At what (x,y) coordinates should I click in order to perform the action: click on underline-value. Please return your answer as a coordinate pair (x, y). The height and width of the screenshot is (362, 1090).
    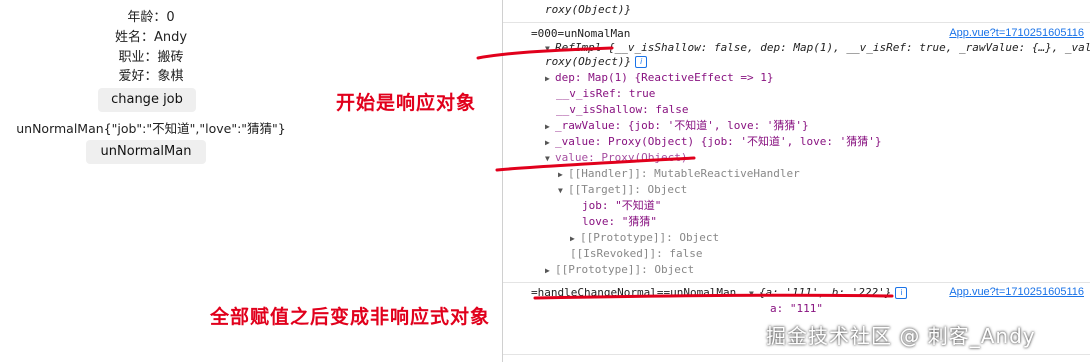
    Looking at the image, I should click on (595, 164).